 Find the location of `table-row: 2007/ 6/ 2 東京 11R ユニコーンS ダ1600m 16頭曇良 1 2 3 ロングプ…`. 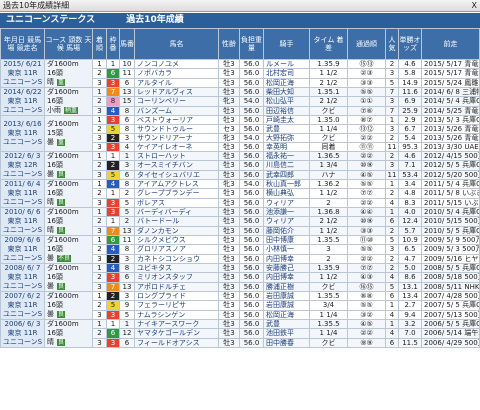

table-row: 2007/ 6/ 2 東京 11R ユニコーンS ダ1600m 16頭曇良 1 2 3 ロングプ… is located at coordinates (240, 305).